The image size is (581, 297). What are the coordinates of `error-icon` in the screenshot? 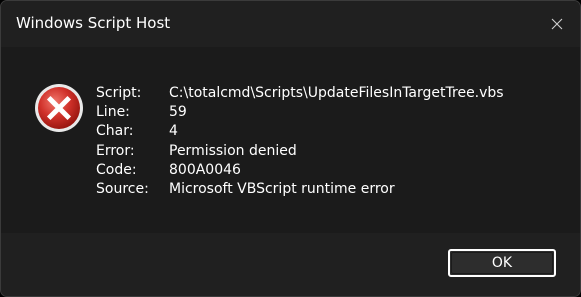 It's located at (59, 108).